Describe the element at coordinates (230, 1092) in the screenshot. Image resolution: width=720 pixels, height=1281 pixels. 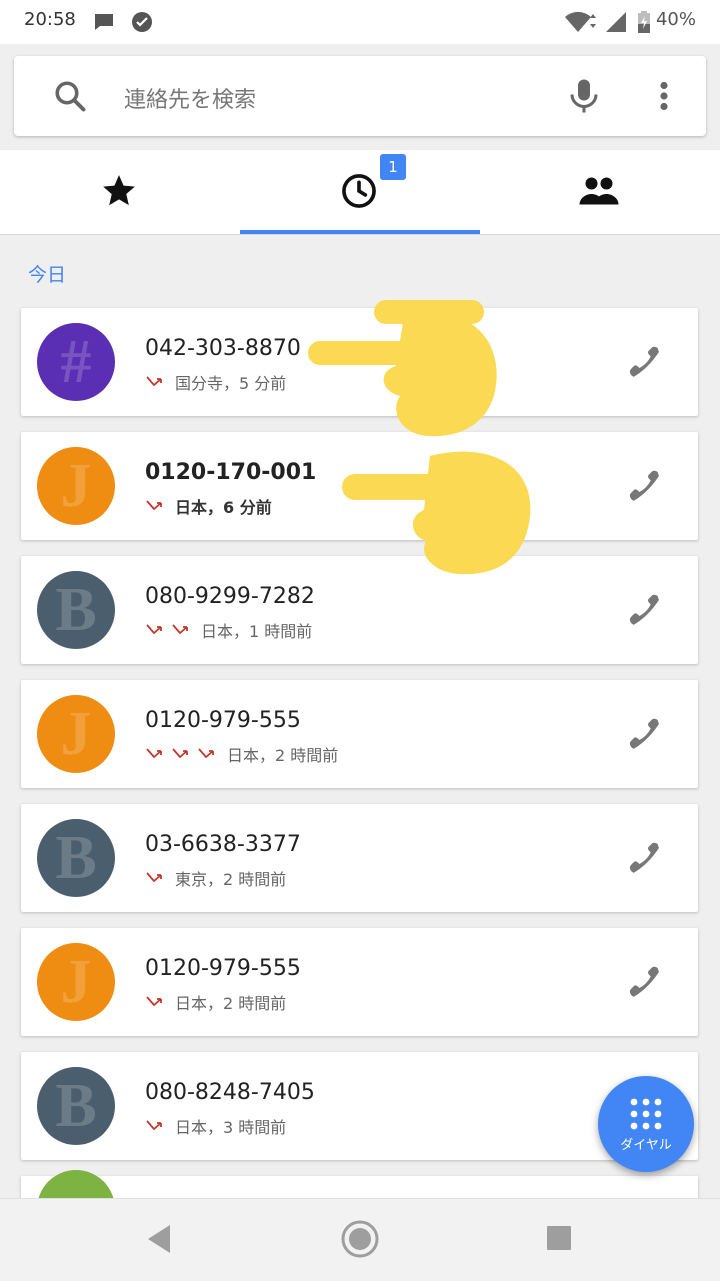
I see `phone-number: 080-8248-7405` at that location.